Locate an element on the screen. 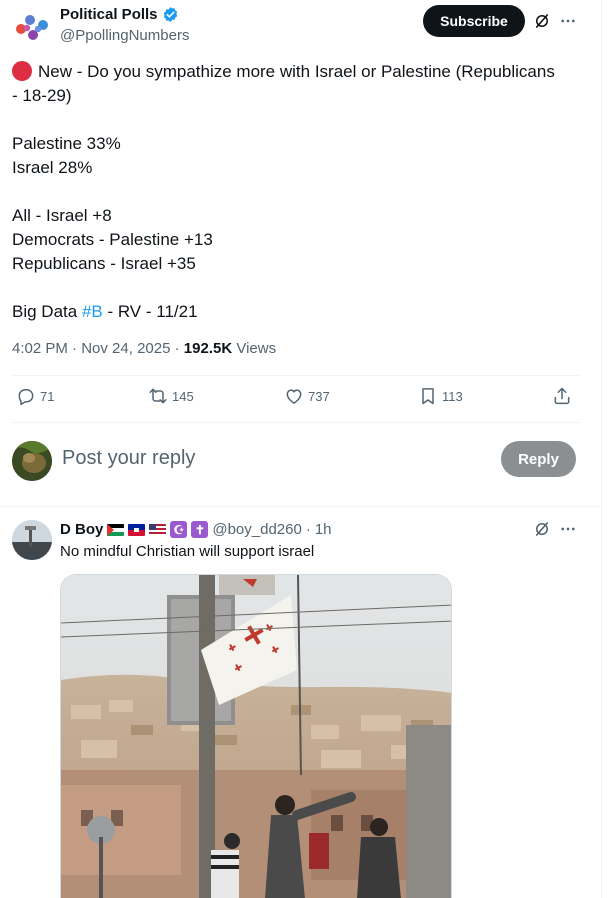 This screenshot has width=608, height=898. reply-text: No mindful Christian will support israel is located at coordinates (187, 551).